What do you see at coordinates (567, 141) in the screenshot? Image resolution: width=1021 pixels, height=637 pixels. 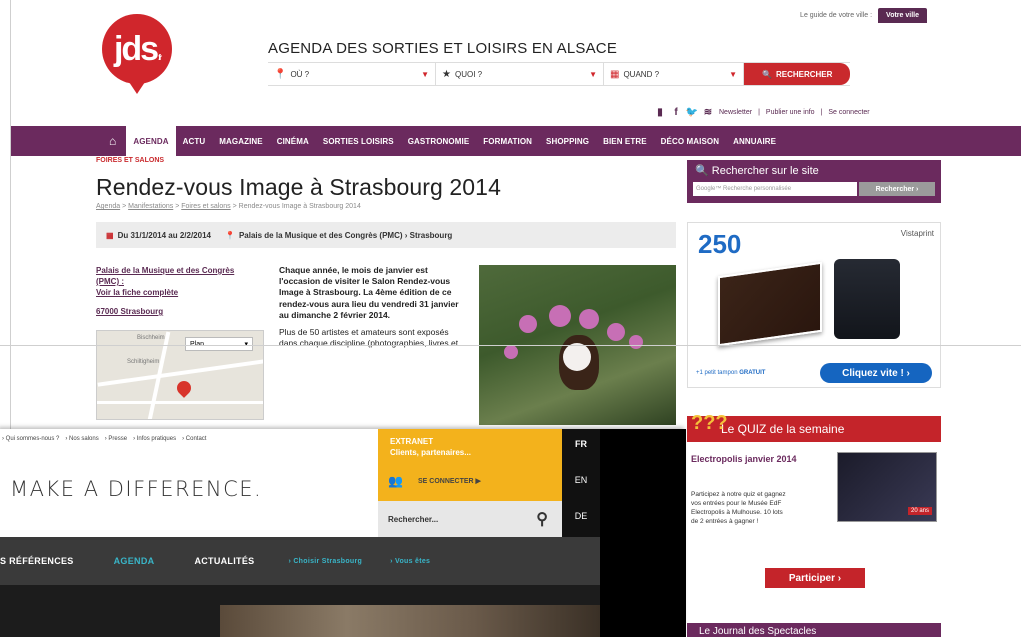 I see `nav-shopping: SHOPPING` at bounding box center [567, 141].